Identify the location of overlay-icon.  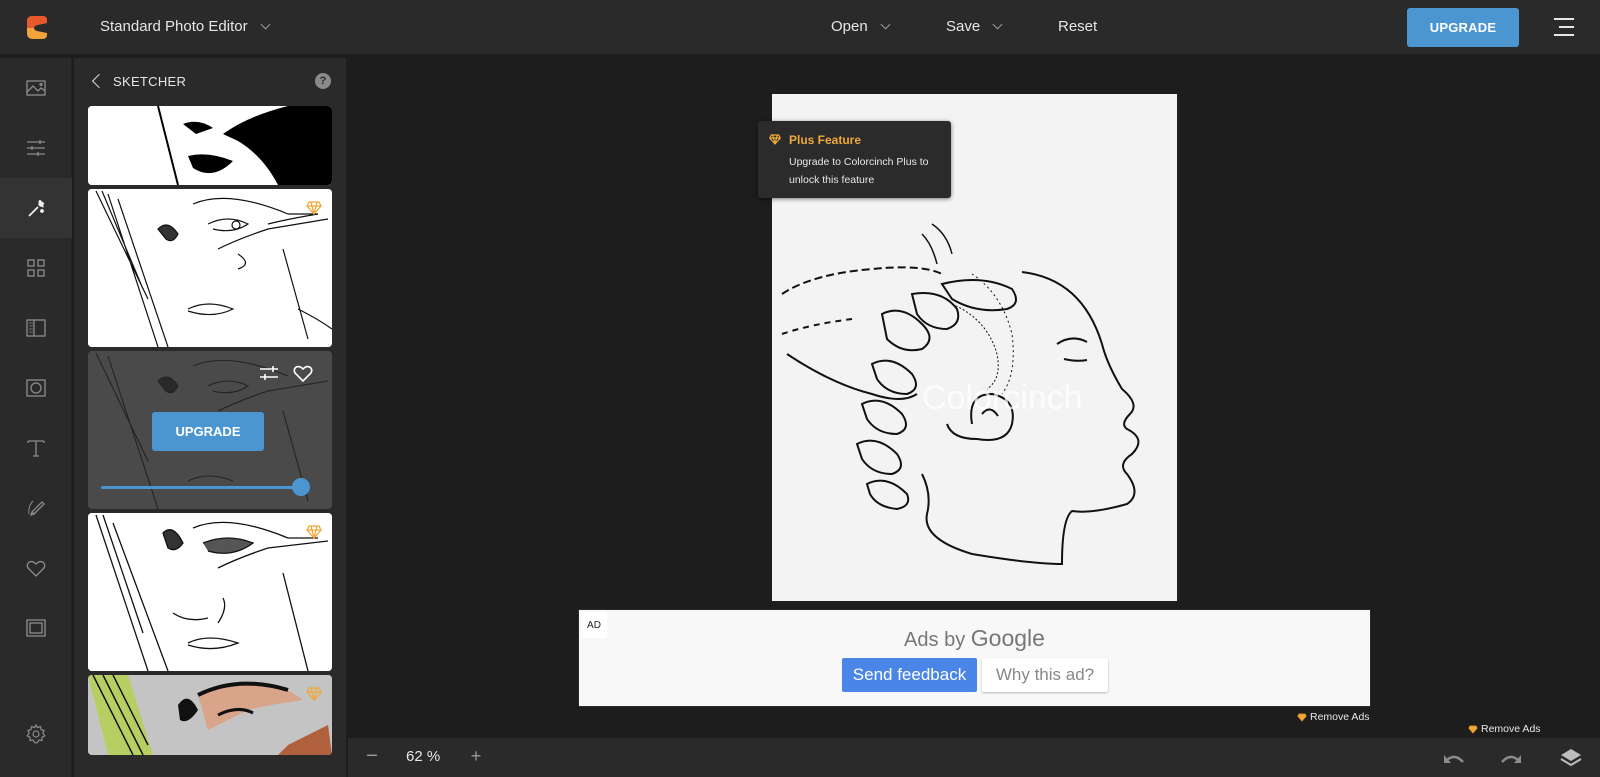
(36, 328).